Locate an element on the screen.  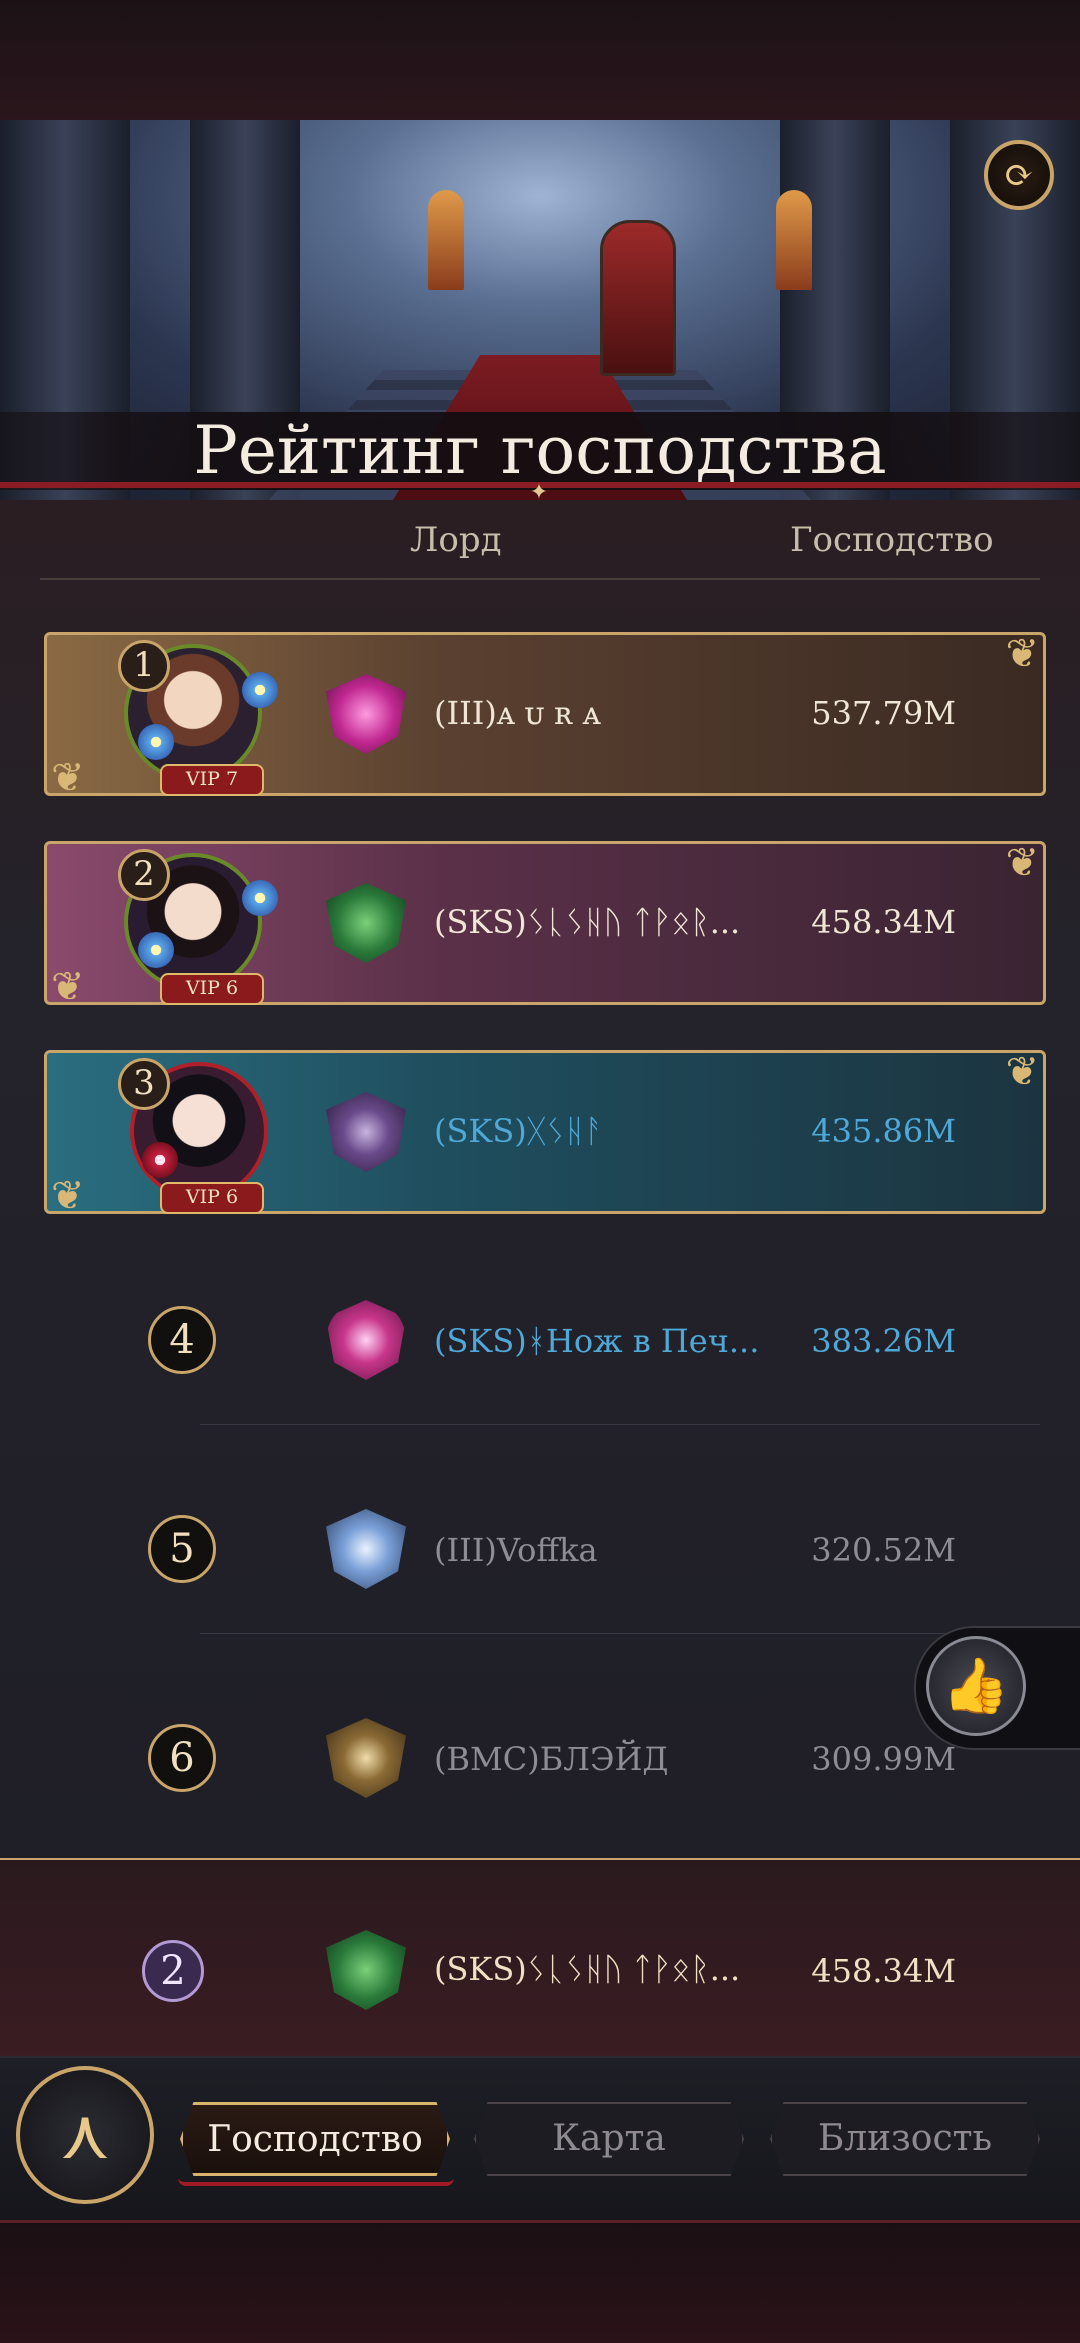
column-header-lord: Лорд is located at coordinates (456, 540).